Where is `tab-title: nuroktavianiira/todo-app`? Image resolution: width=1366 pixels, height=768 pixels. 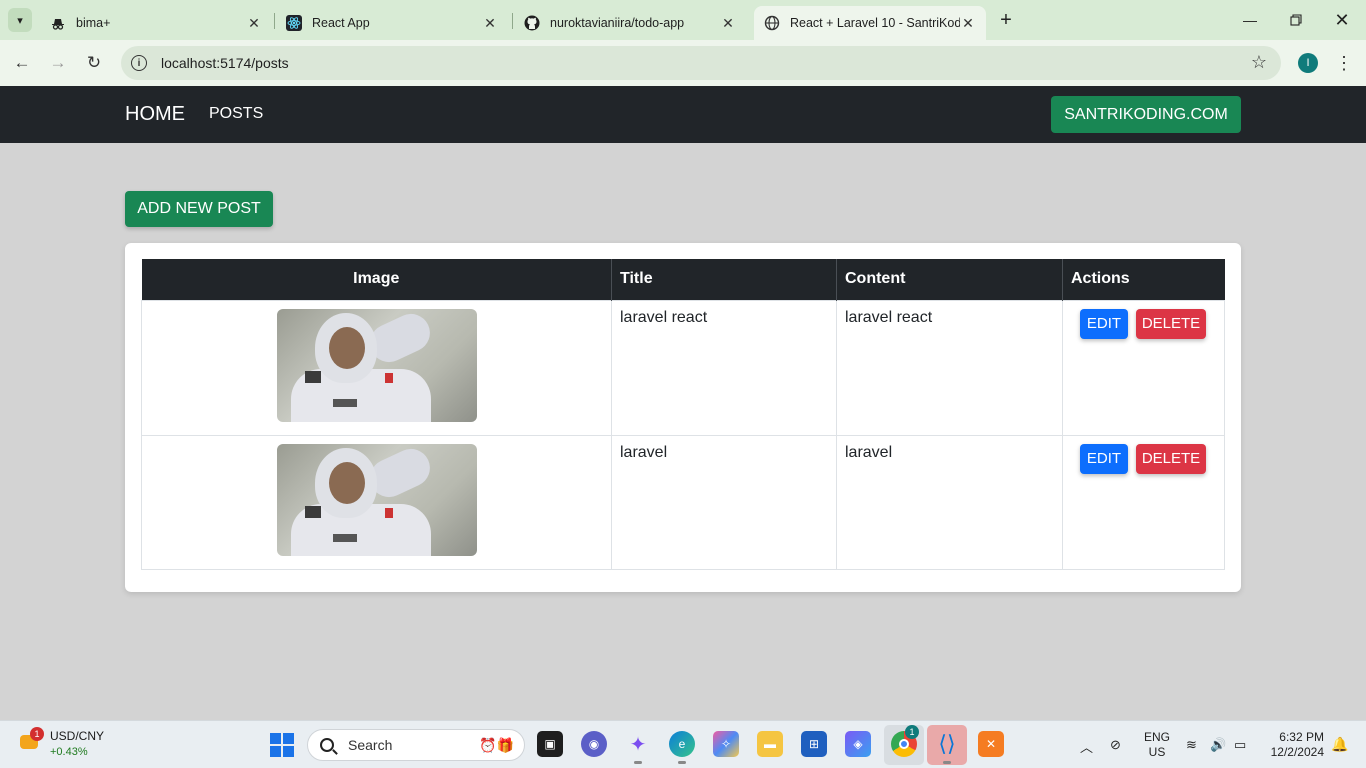
tab-title: nuroktavianiira/todo-app is located at coordinates (617, 23).